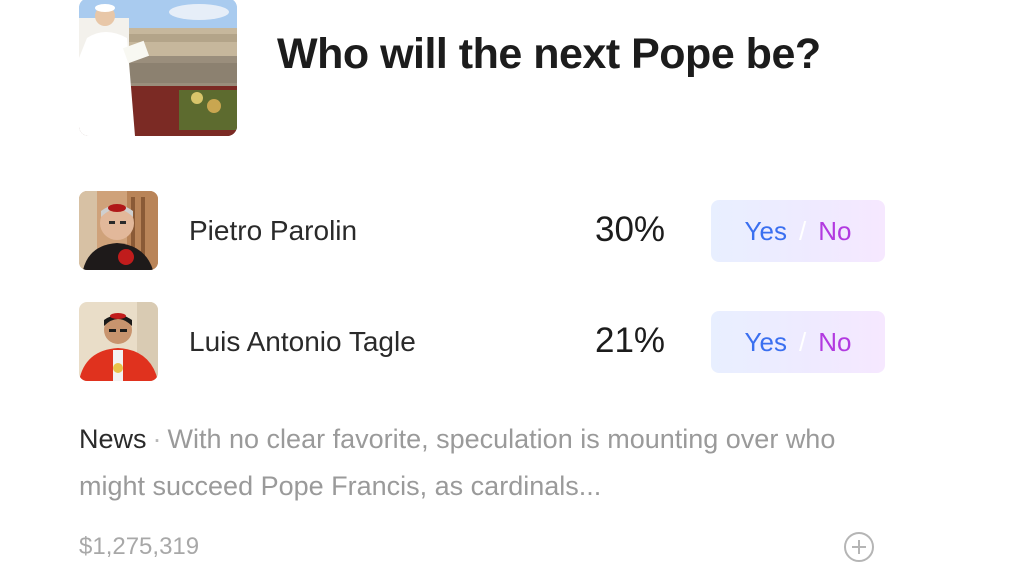  I want to click on market-title: Who will the next Pope be?, so click(549, 54).